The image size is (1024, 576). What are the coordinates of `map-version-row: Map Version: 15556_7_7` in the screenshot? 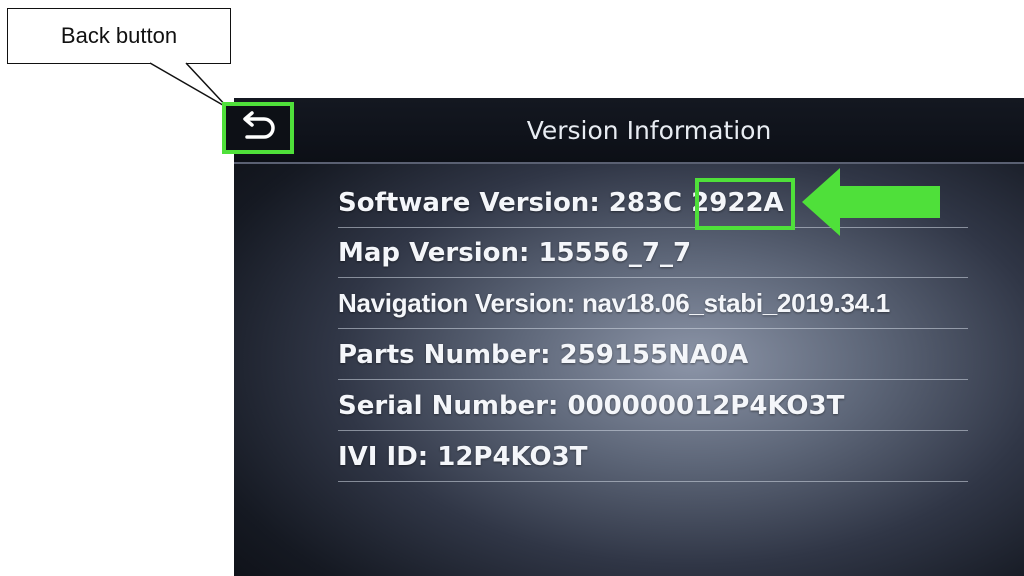 It's located at (653, 253).